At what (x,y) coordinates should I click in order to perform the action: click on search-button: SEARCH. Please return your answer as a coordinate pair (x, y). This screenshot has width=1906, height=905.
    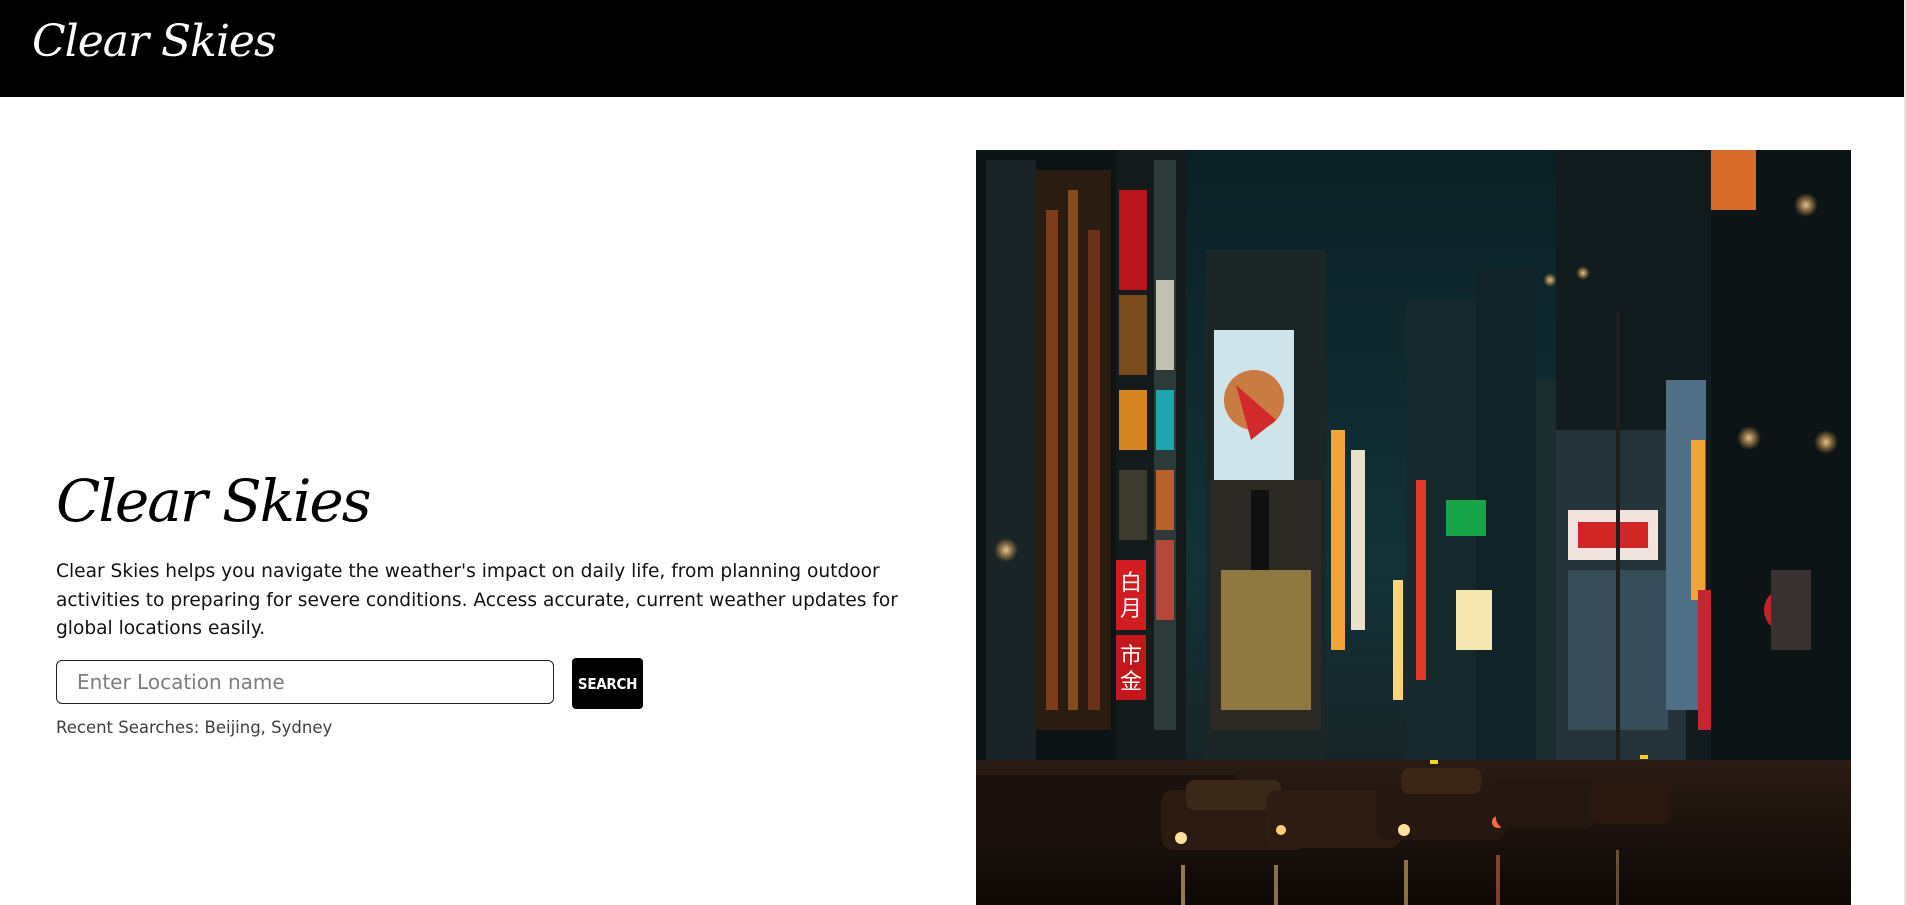
    Looking at the image, I should click on (607, 683).